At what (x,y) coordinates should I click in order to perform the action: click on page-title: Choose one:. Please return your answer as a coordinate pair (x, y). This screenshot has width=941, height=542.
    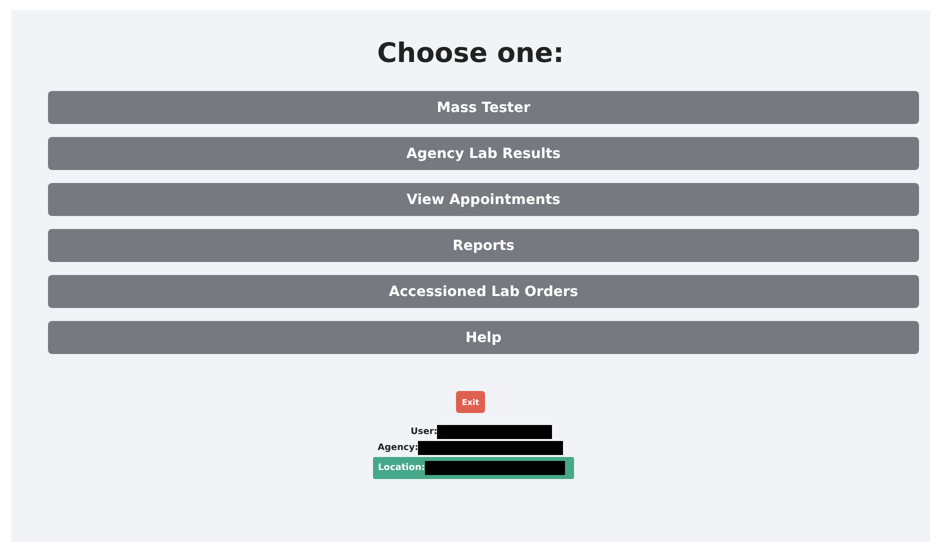
    Looking at the image, I should click on (470, 53).